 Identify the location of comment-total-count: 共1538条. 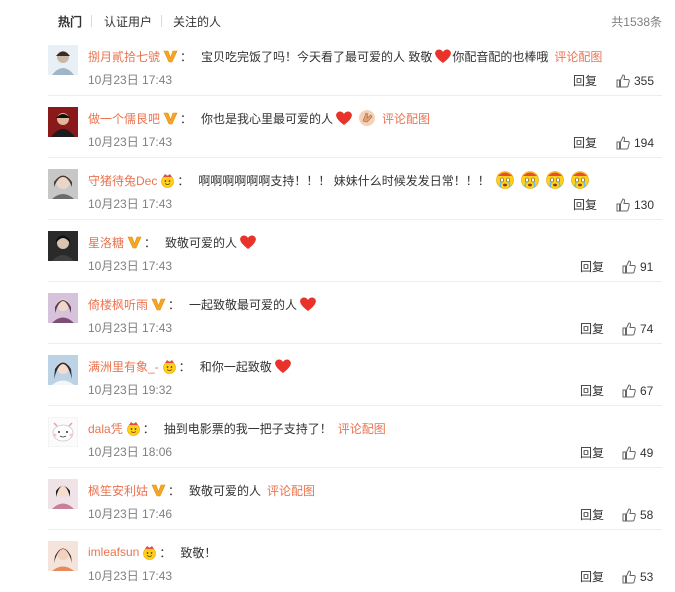
(636, 22).